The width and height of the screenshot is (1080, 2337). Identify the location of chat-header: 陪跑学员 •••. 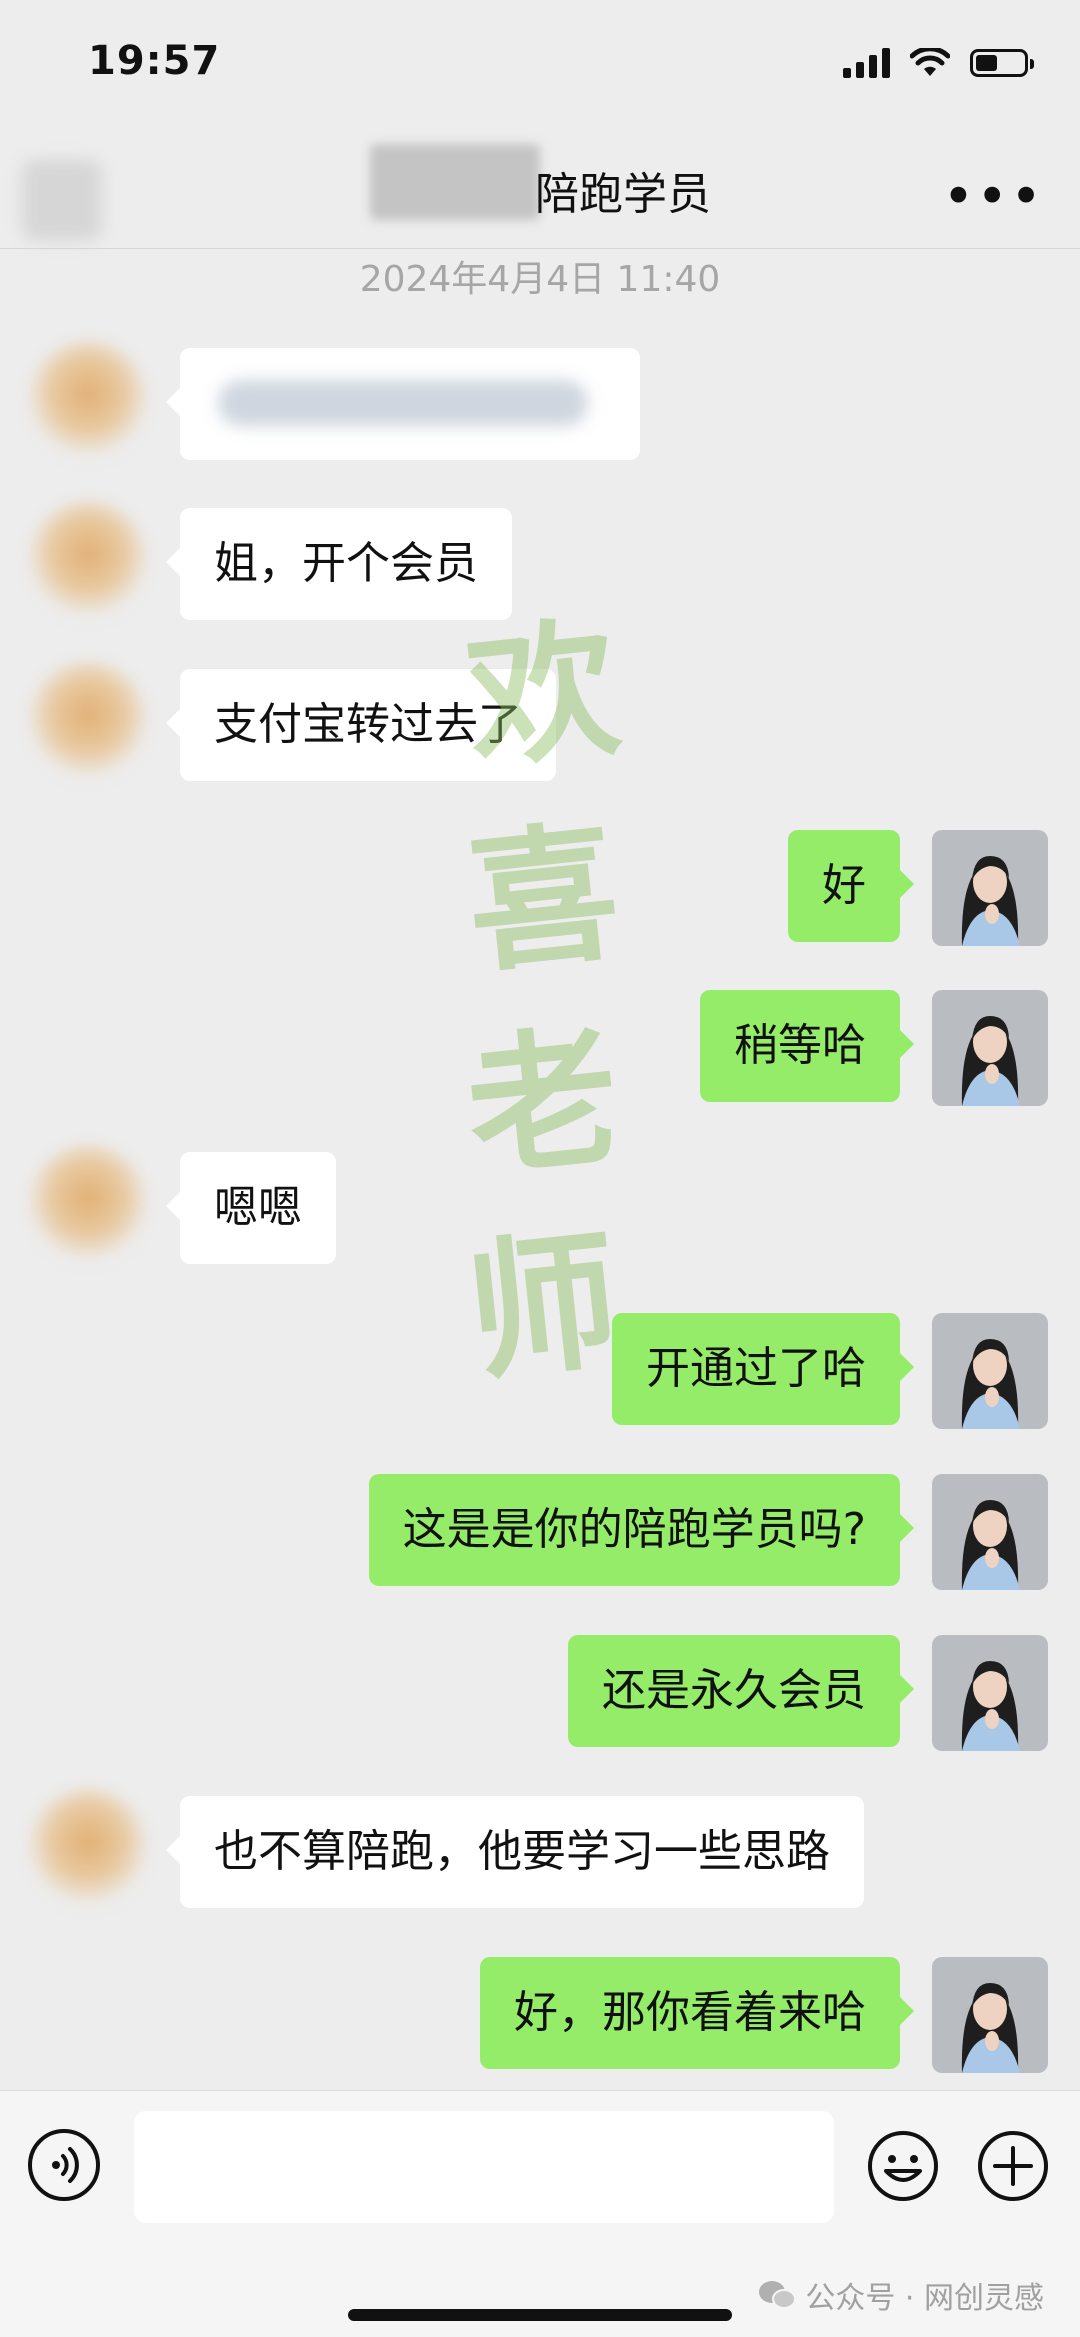
(540, 189).